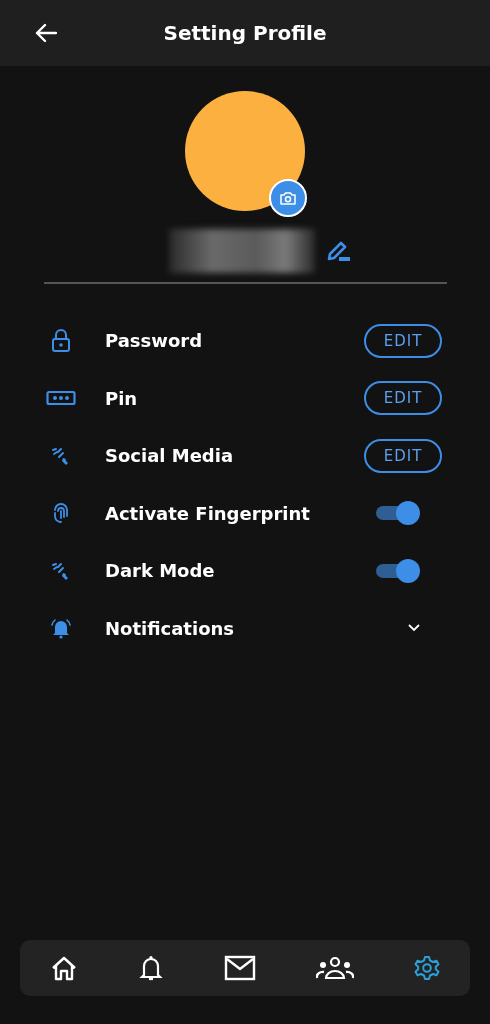  Describe the element at coordinates (122, 398) in the screenshot. I see `setting-label: Pin` at that location.